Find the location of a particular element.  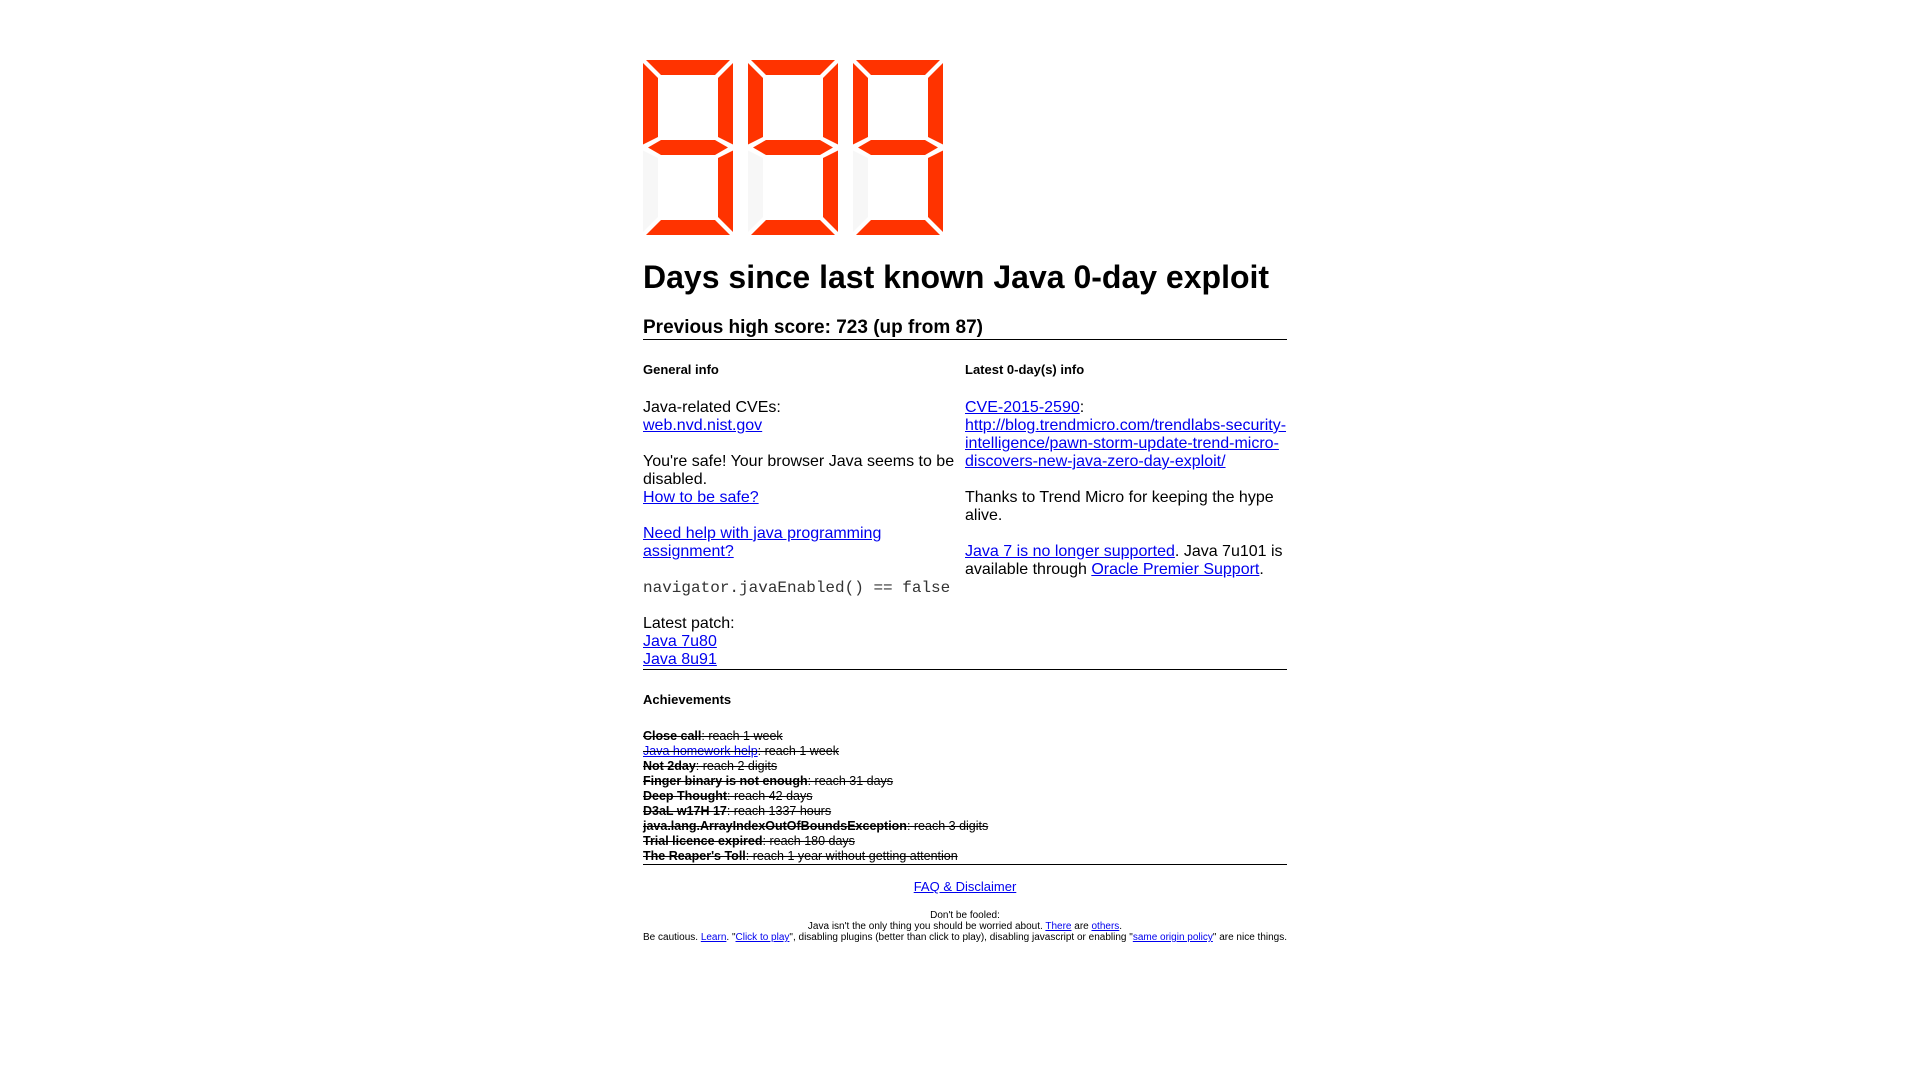

achievement-name: Close call is located at coordinates (672, 736).